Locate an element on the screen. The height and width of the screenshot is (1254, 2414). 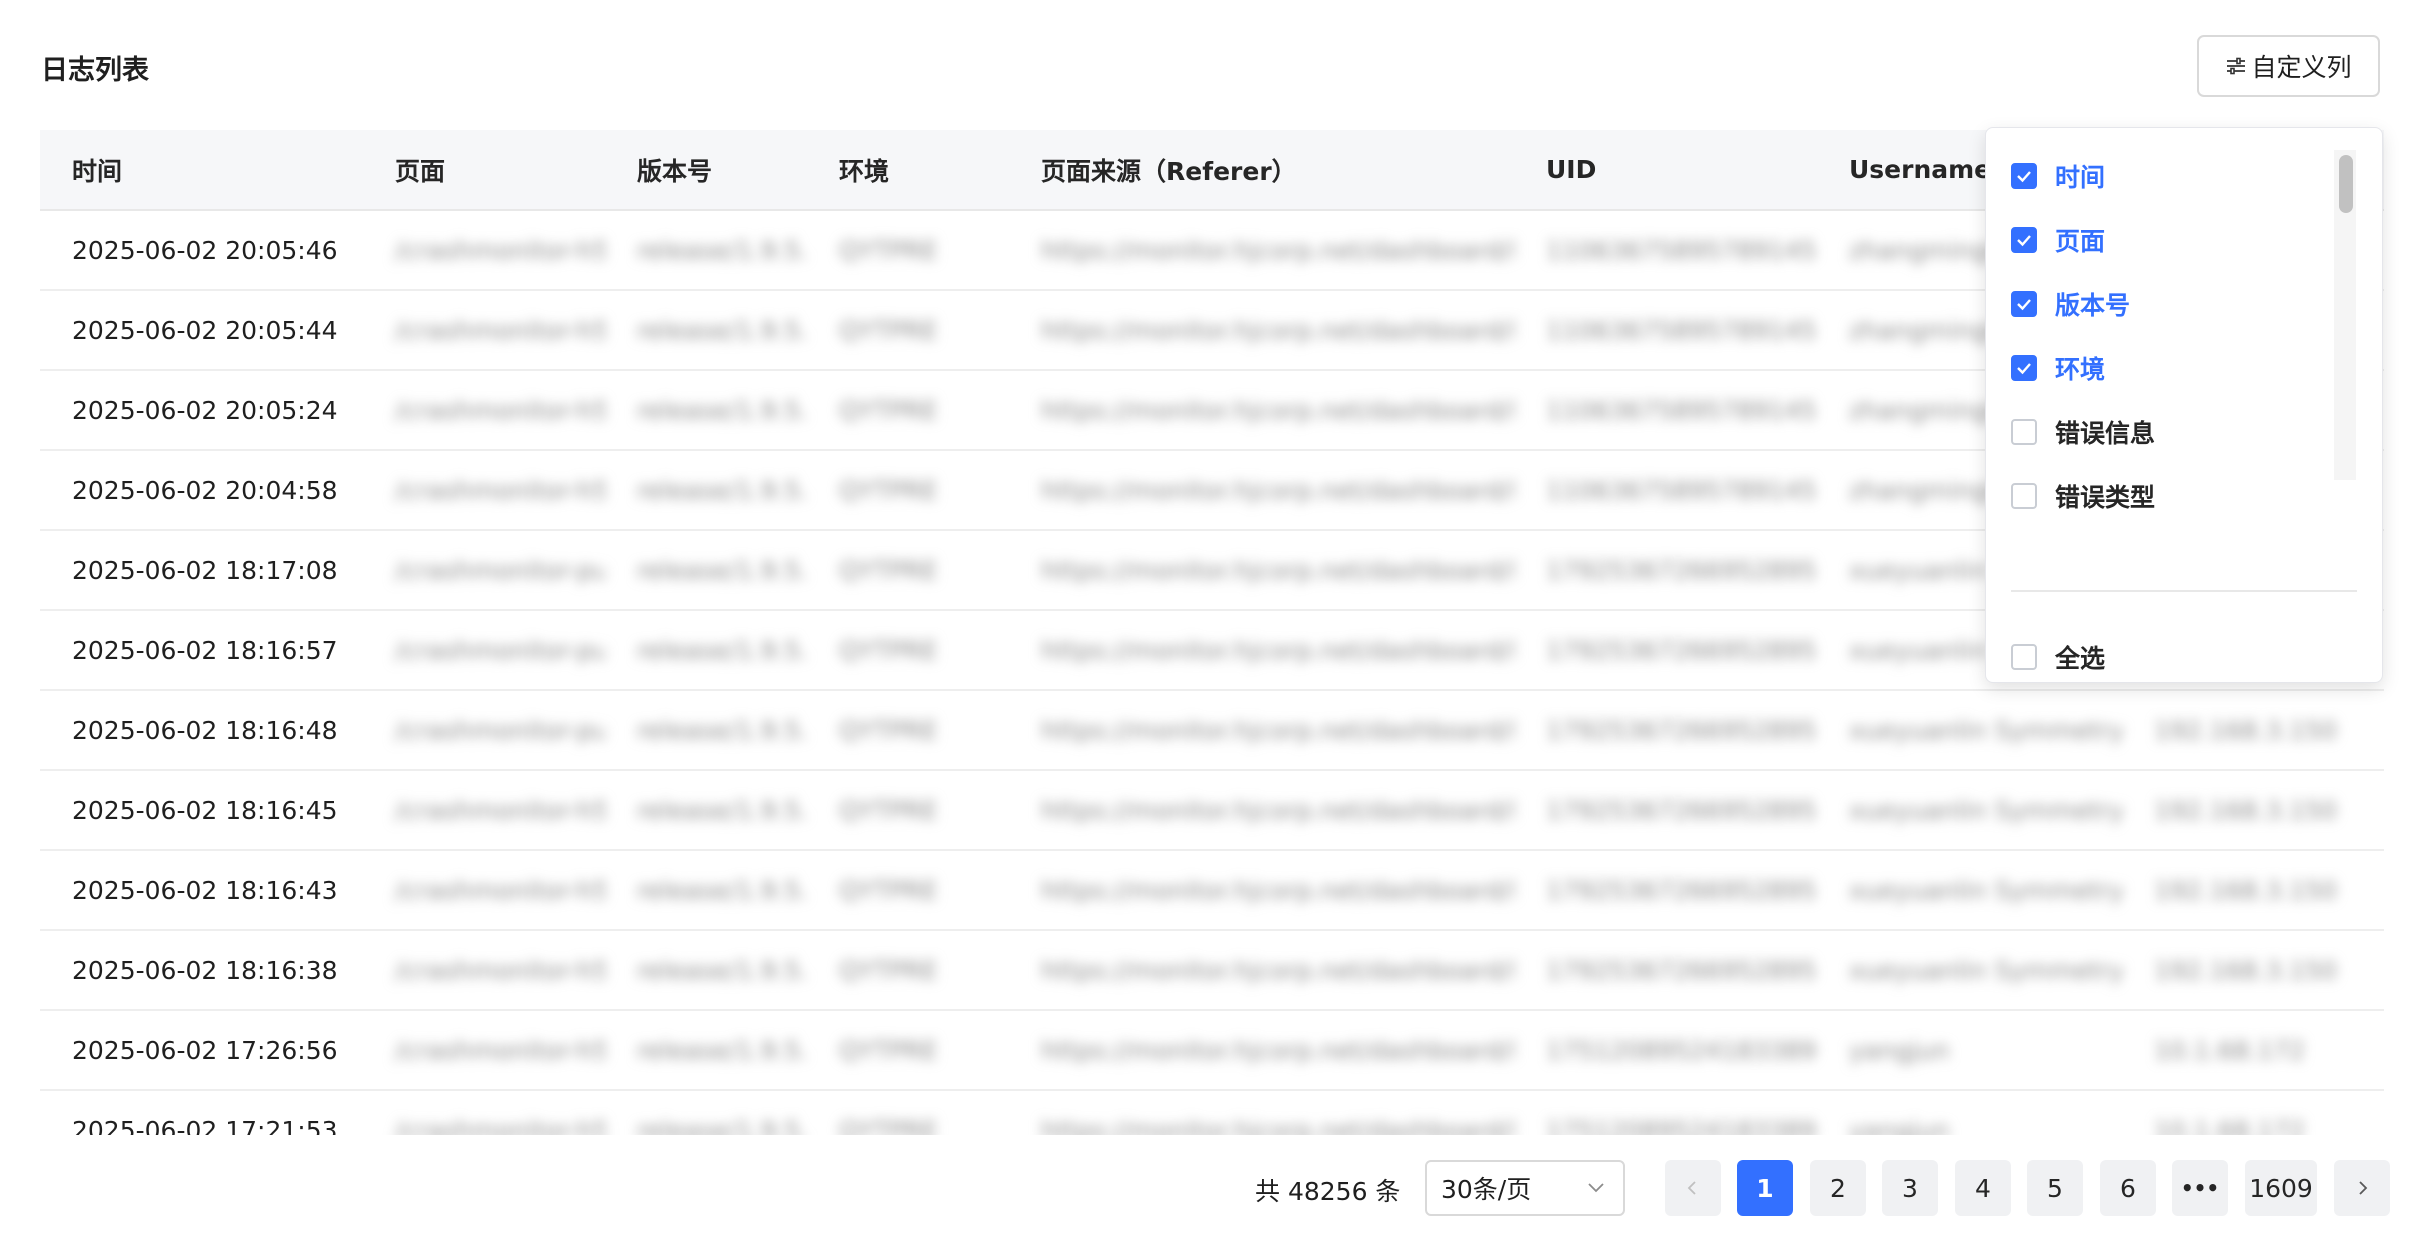
column-option-label: 版本号 is located at coordinates (2093, 305).